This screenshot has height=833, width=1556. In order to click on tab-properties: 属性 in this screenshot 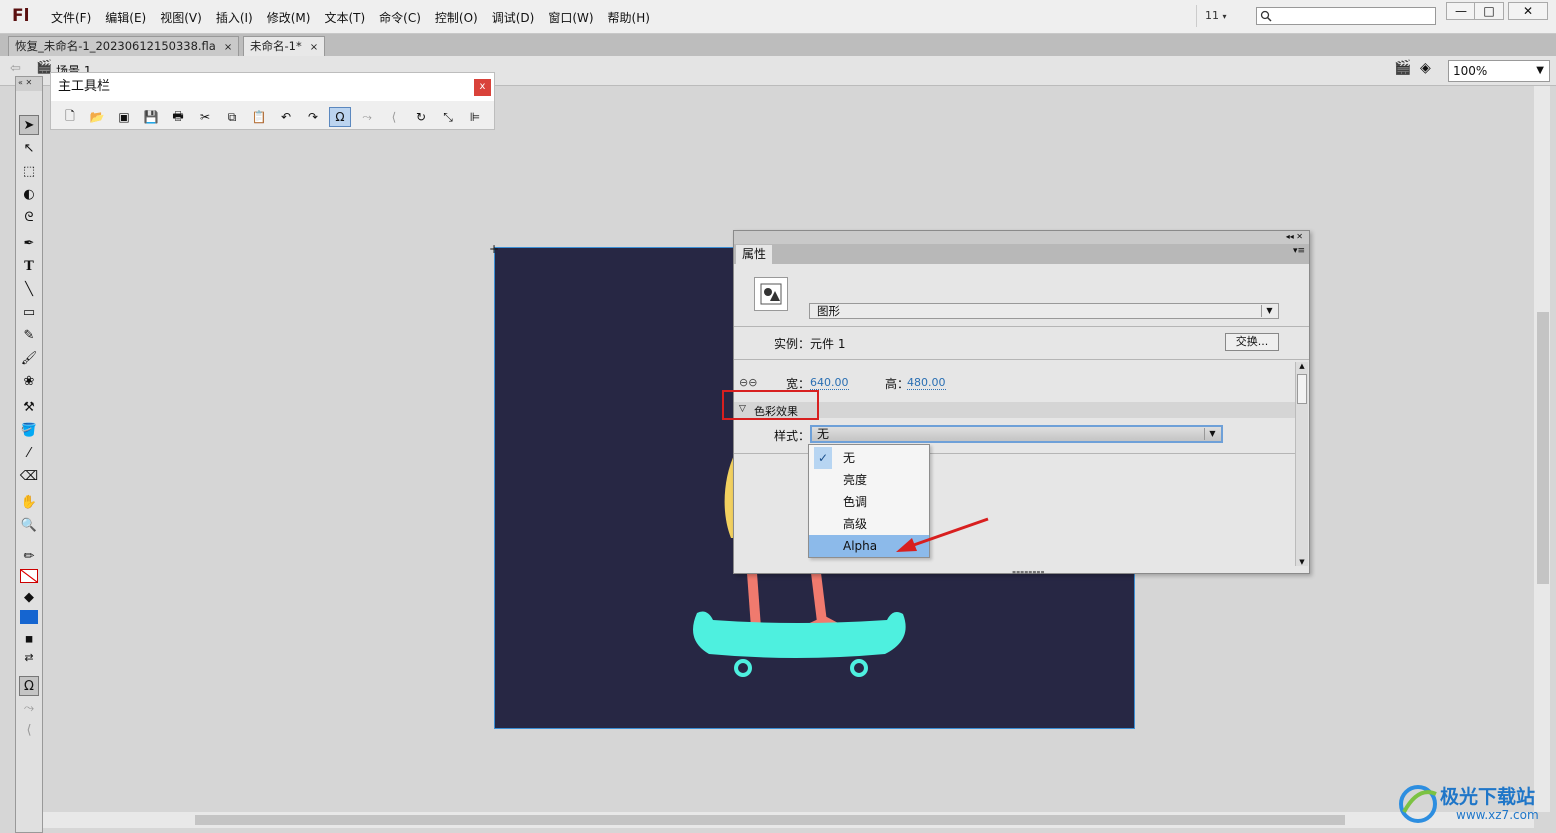, I will do `click(754, 255)`.